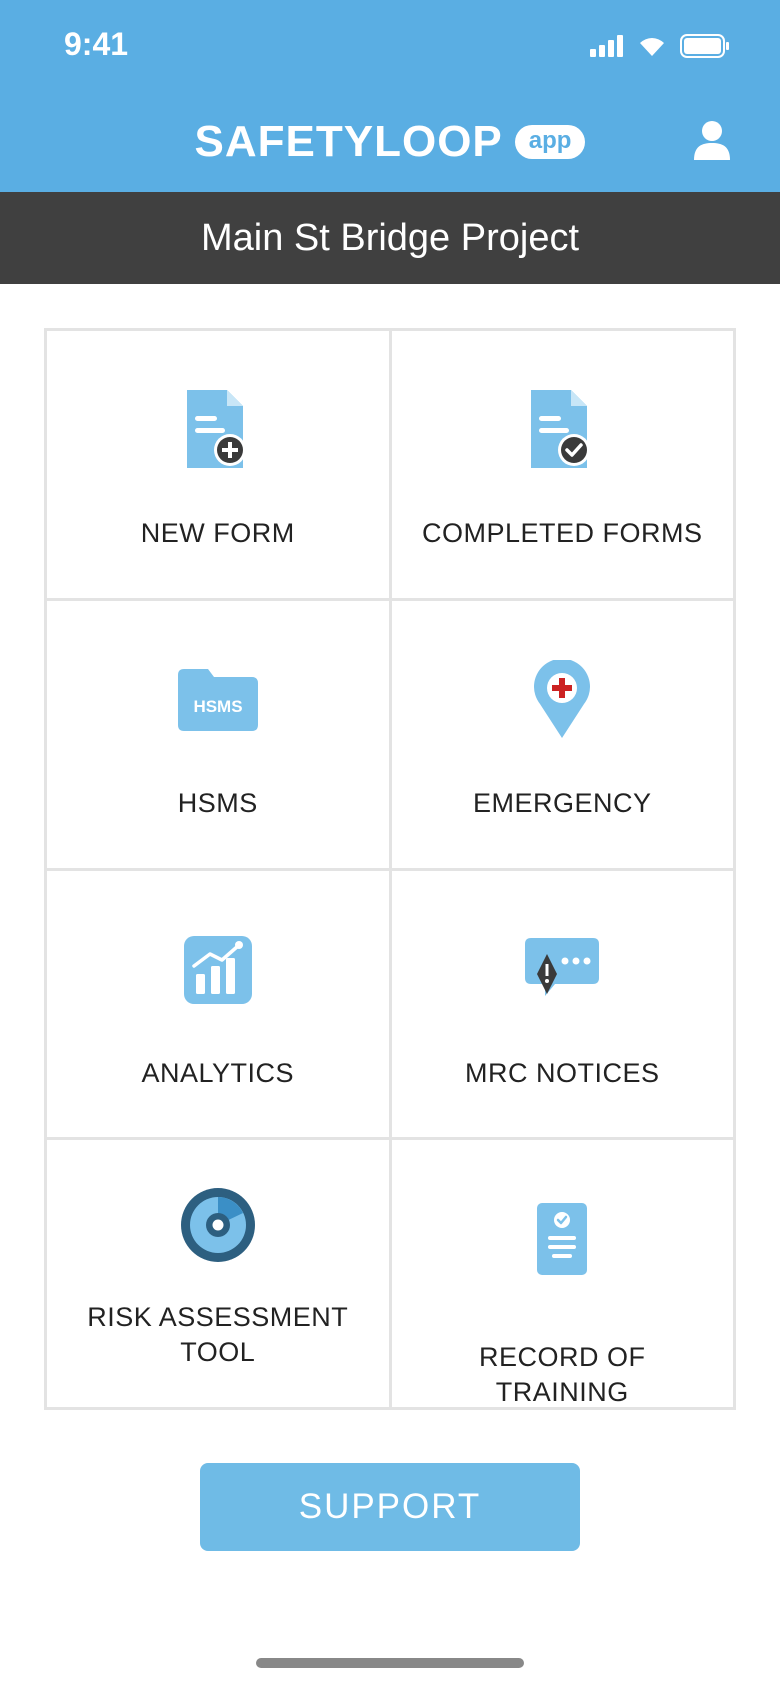 This screenshot has width=780, height=1688. I want to click on document-check-icon, so click(561, 429).